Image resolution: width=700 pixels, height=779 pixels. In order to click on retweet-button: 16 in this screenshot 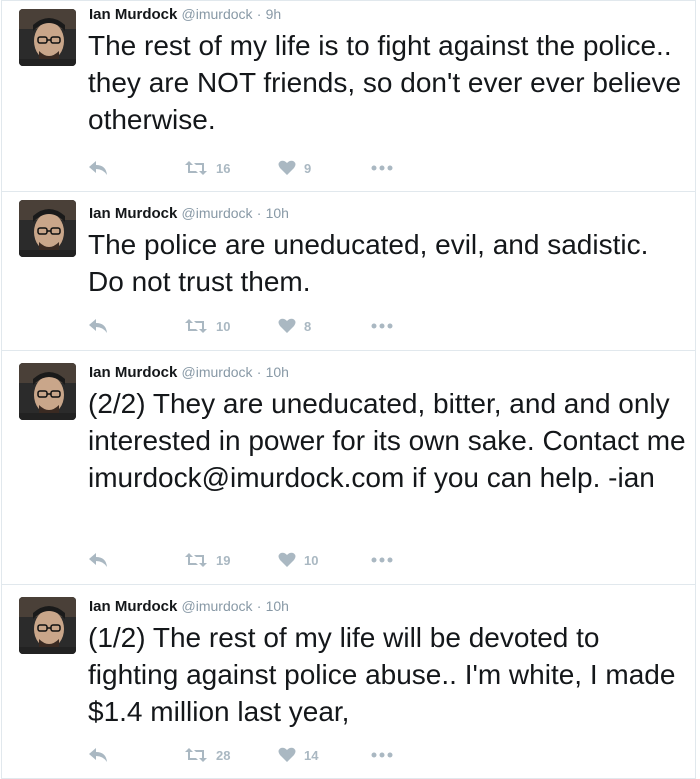, I will do `click(207, 168)`.